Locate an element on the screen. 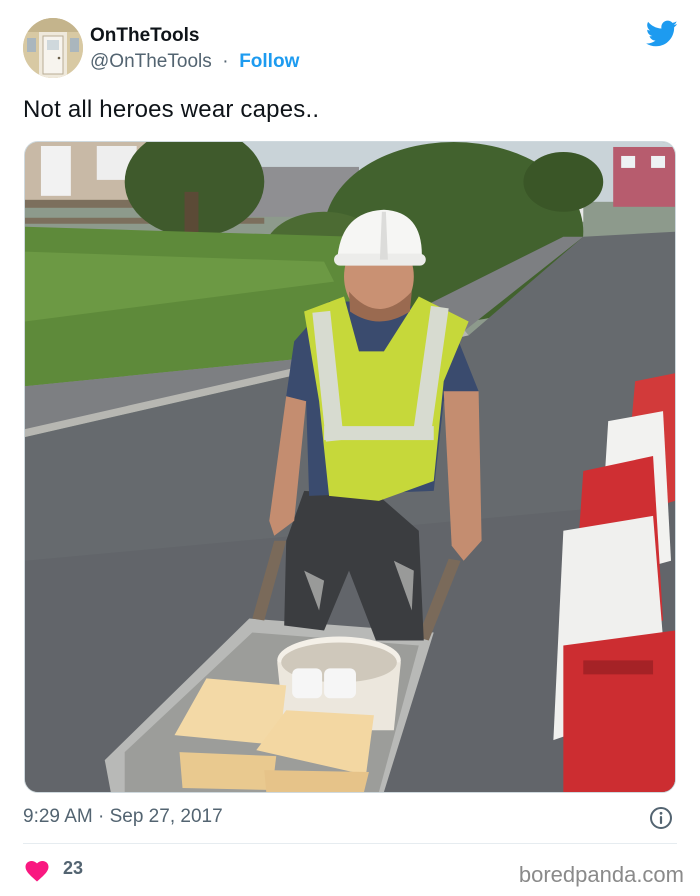 This screenshot has width=700, height=896. author-display-name: OnTheTools is located at coordinates (144, 36).